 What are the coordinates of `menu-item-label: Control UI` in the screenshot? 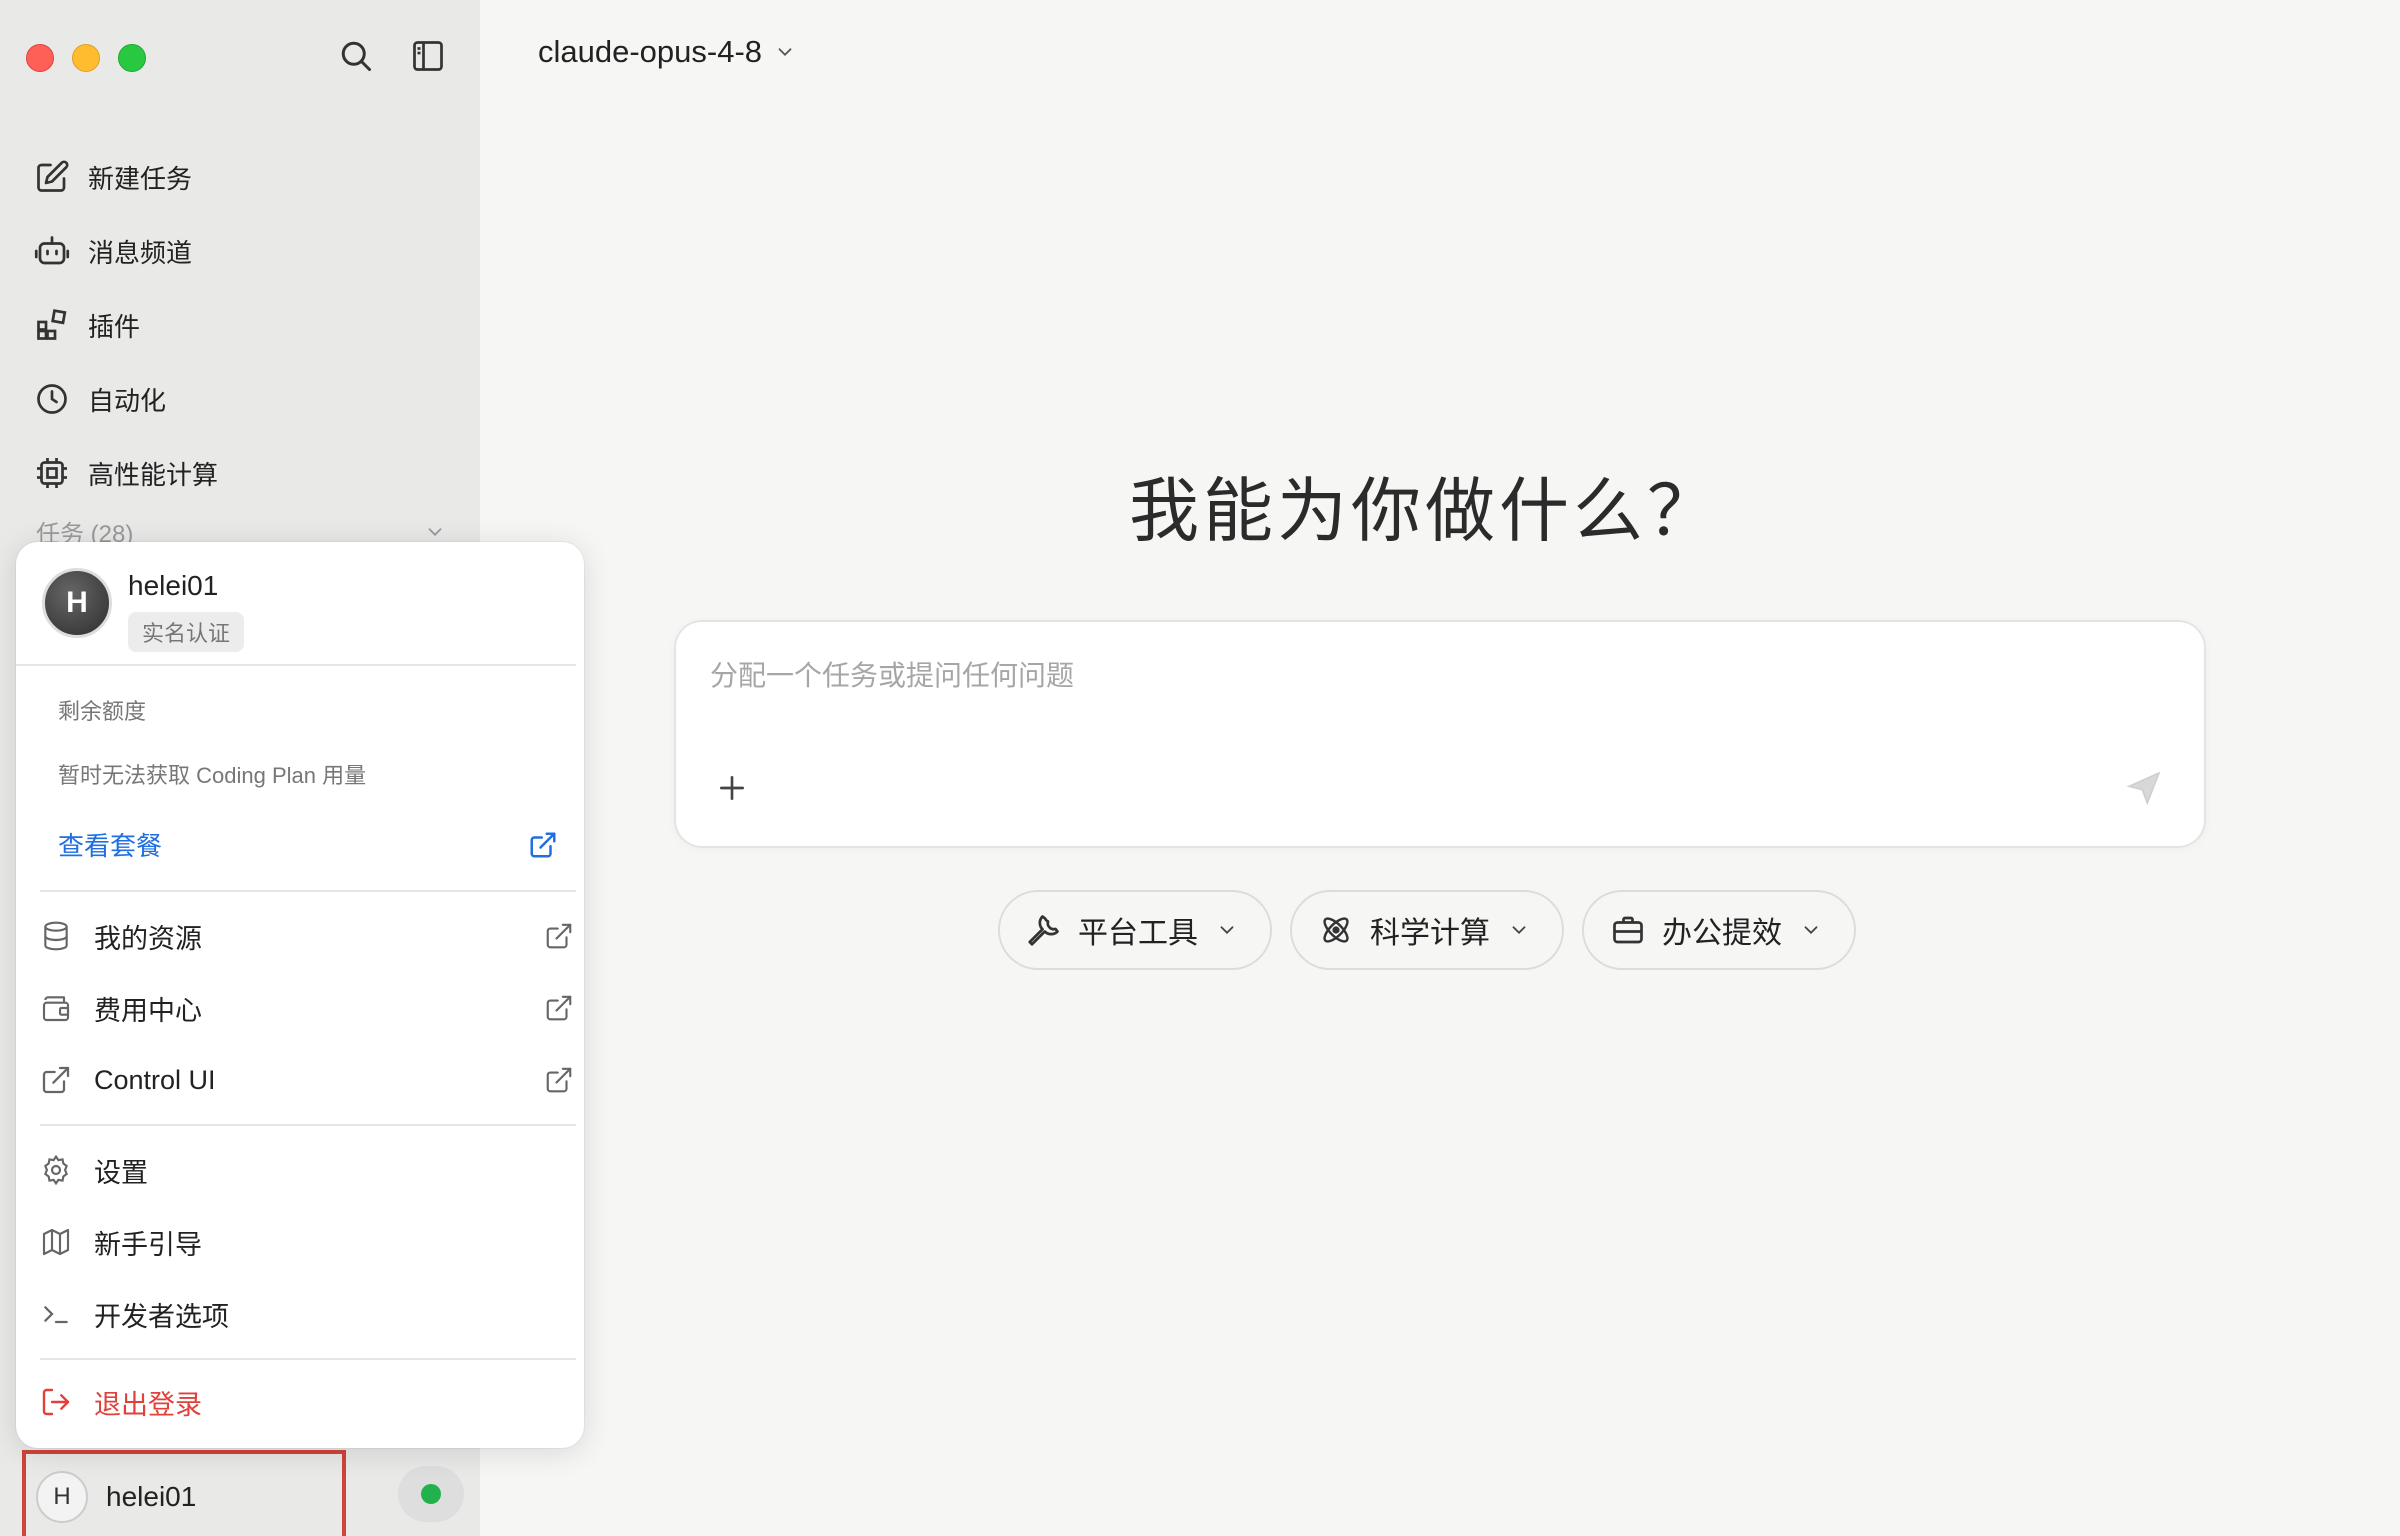 It's located at (155, 1079).